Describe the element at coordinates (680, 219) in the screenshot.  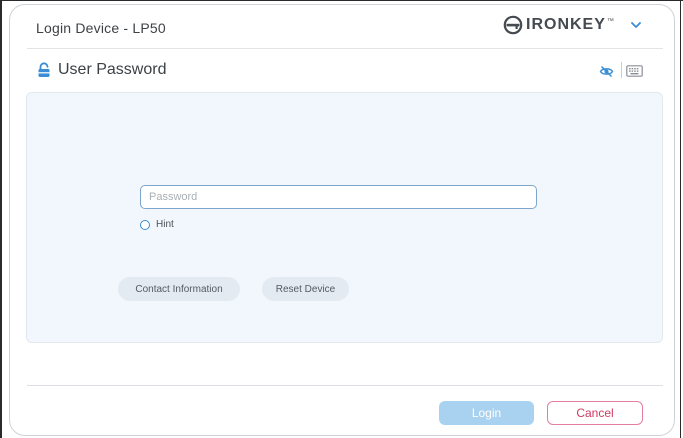
I see `screen-edge-right` at that location.